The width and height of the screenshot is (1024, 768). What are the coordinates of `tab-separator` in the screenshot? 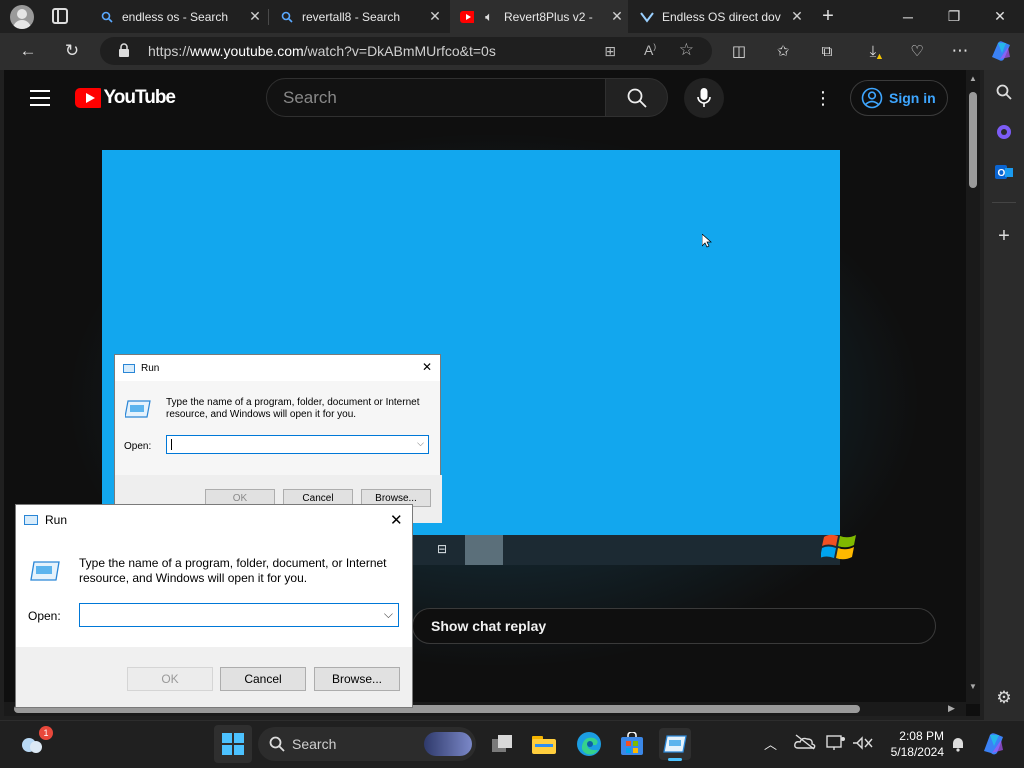 It's located at (268, 17).